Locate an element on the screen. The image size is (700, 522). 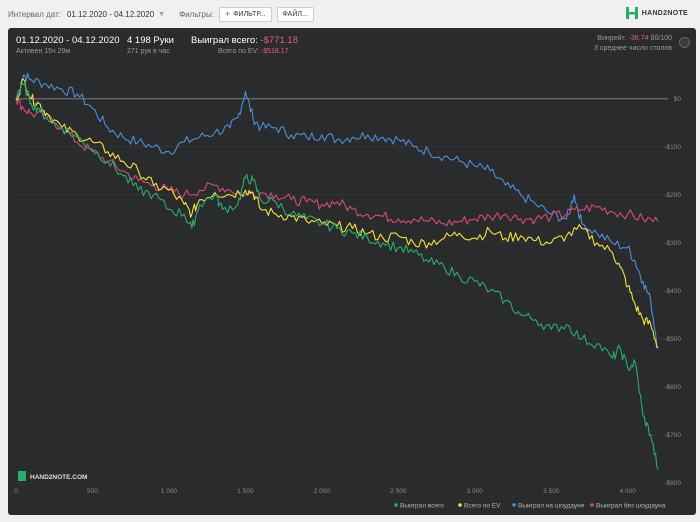
watermark-text: HAND2NOTE.COM is located at coordinates (58, 477).